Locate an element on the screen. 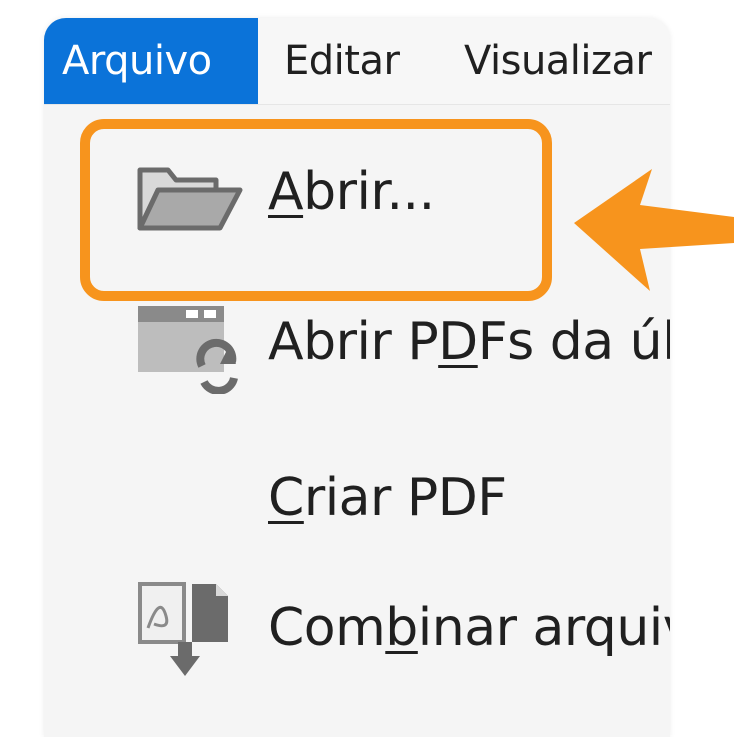 This screenshot has height=737, width=738. menubar-item-visualizar: Visualizar is located at coordinates (558, 61).